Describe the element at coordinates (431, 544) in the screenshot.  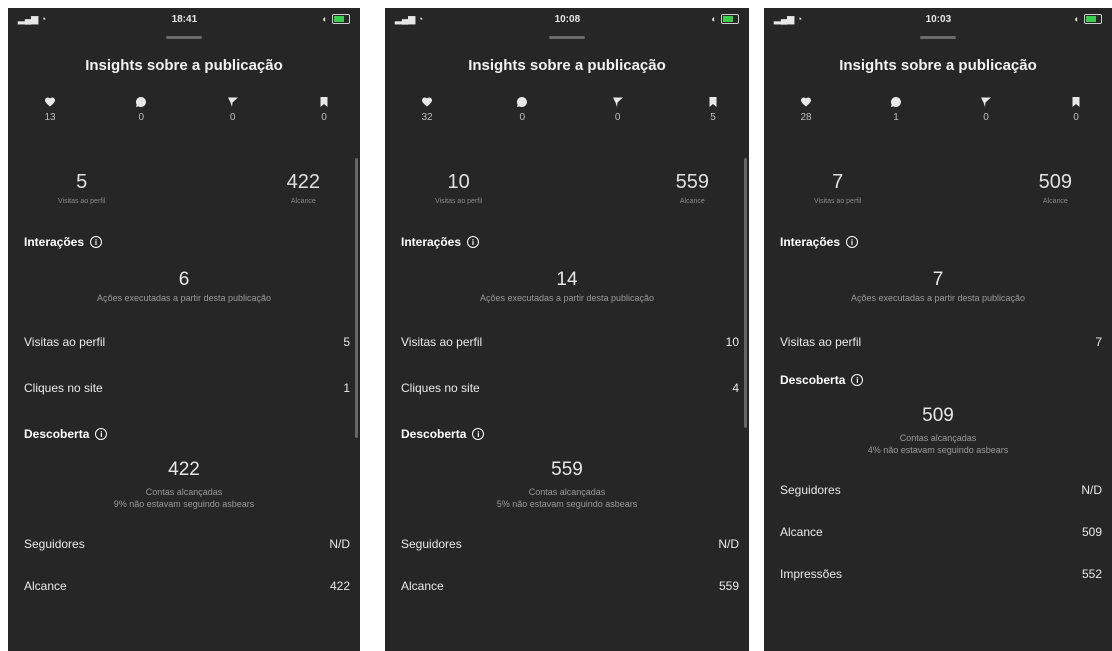
I see `row-label: Seguidores` at that location.